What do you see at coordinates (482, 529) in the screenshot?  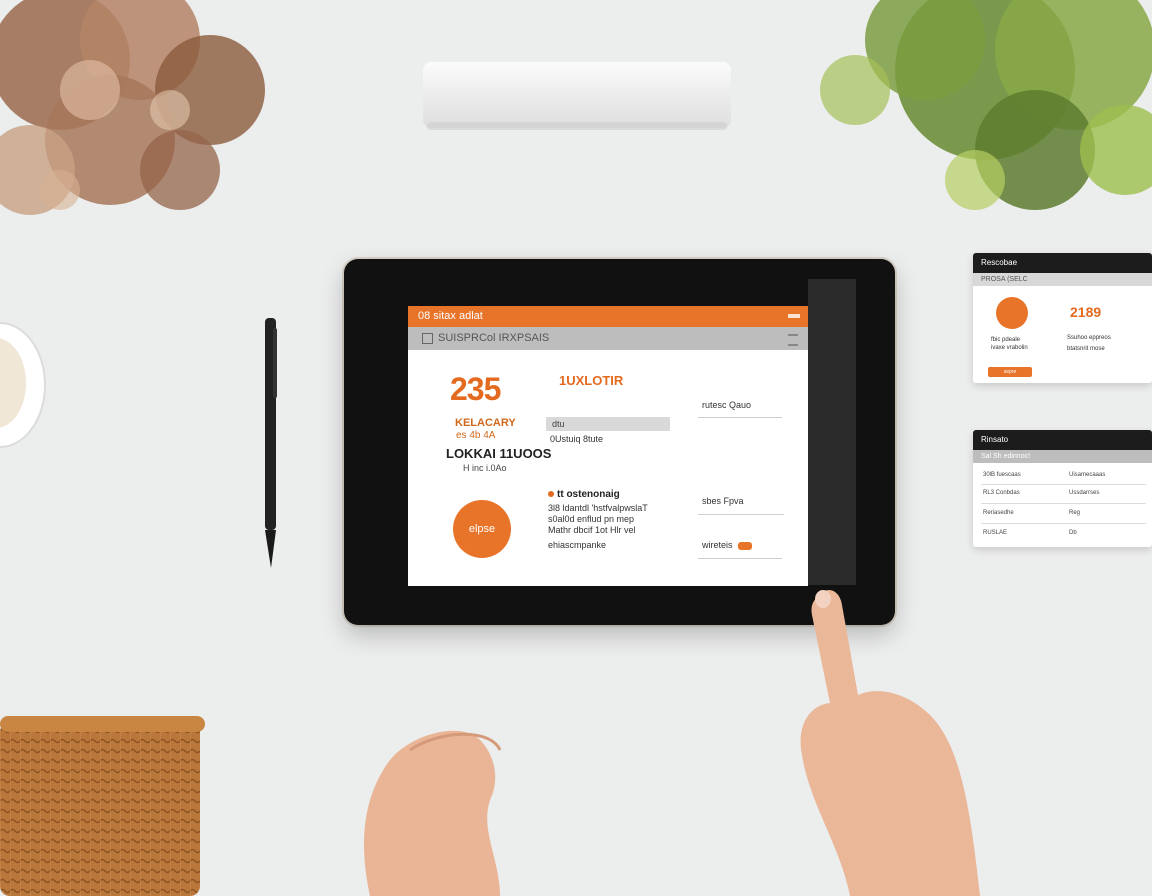 I see `action-button: elpse` at bounding box center [482, 529].